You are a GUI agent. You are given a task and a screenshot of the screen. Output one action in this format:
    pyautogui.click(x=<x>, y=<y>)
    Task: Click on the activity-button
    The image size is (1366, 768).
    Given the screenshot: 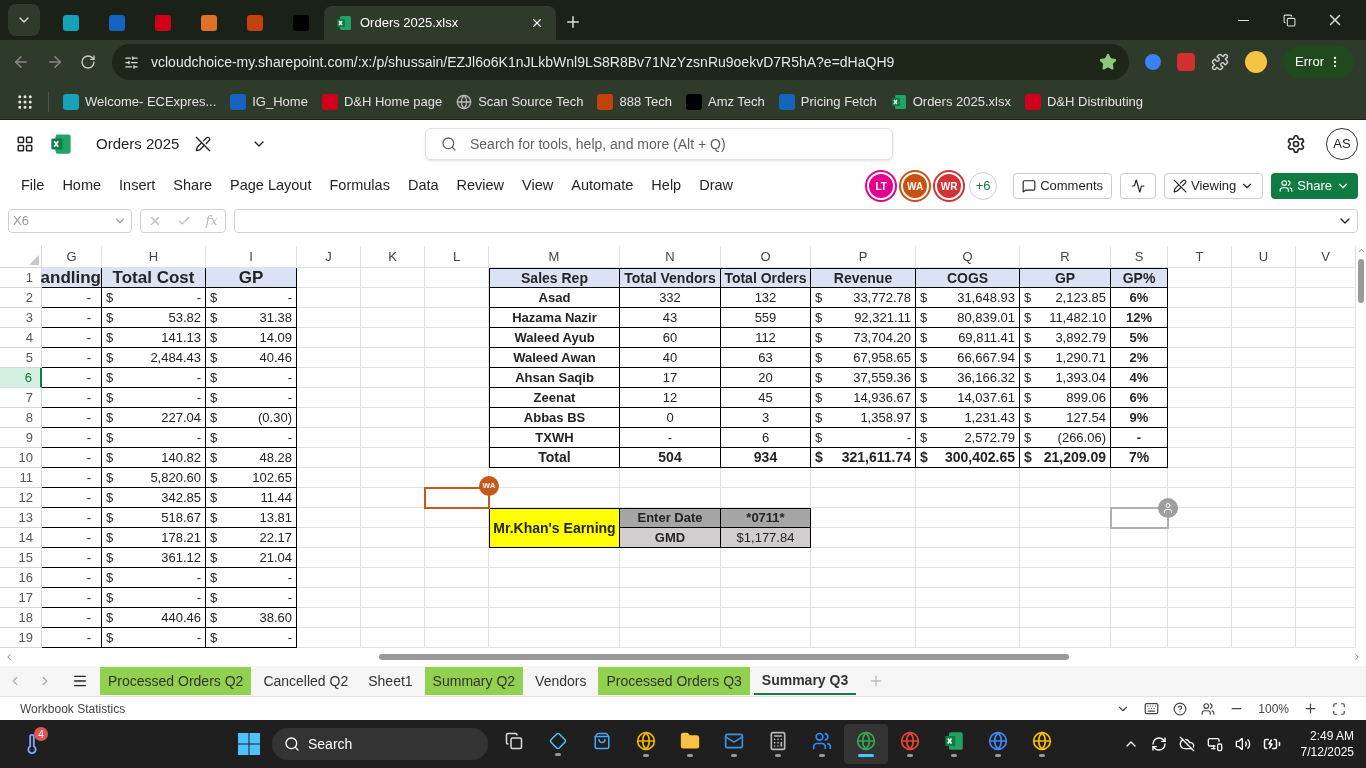 What is the action you would take?
    pyautogui.click(x=1138, y=186)
    